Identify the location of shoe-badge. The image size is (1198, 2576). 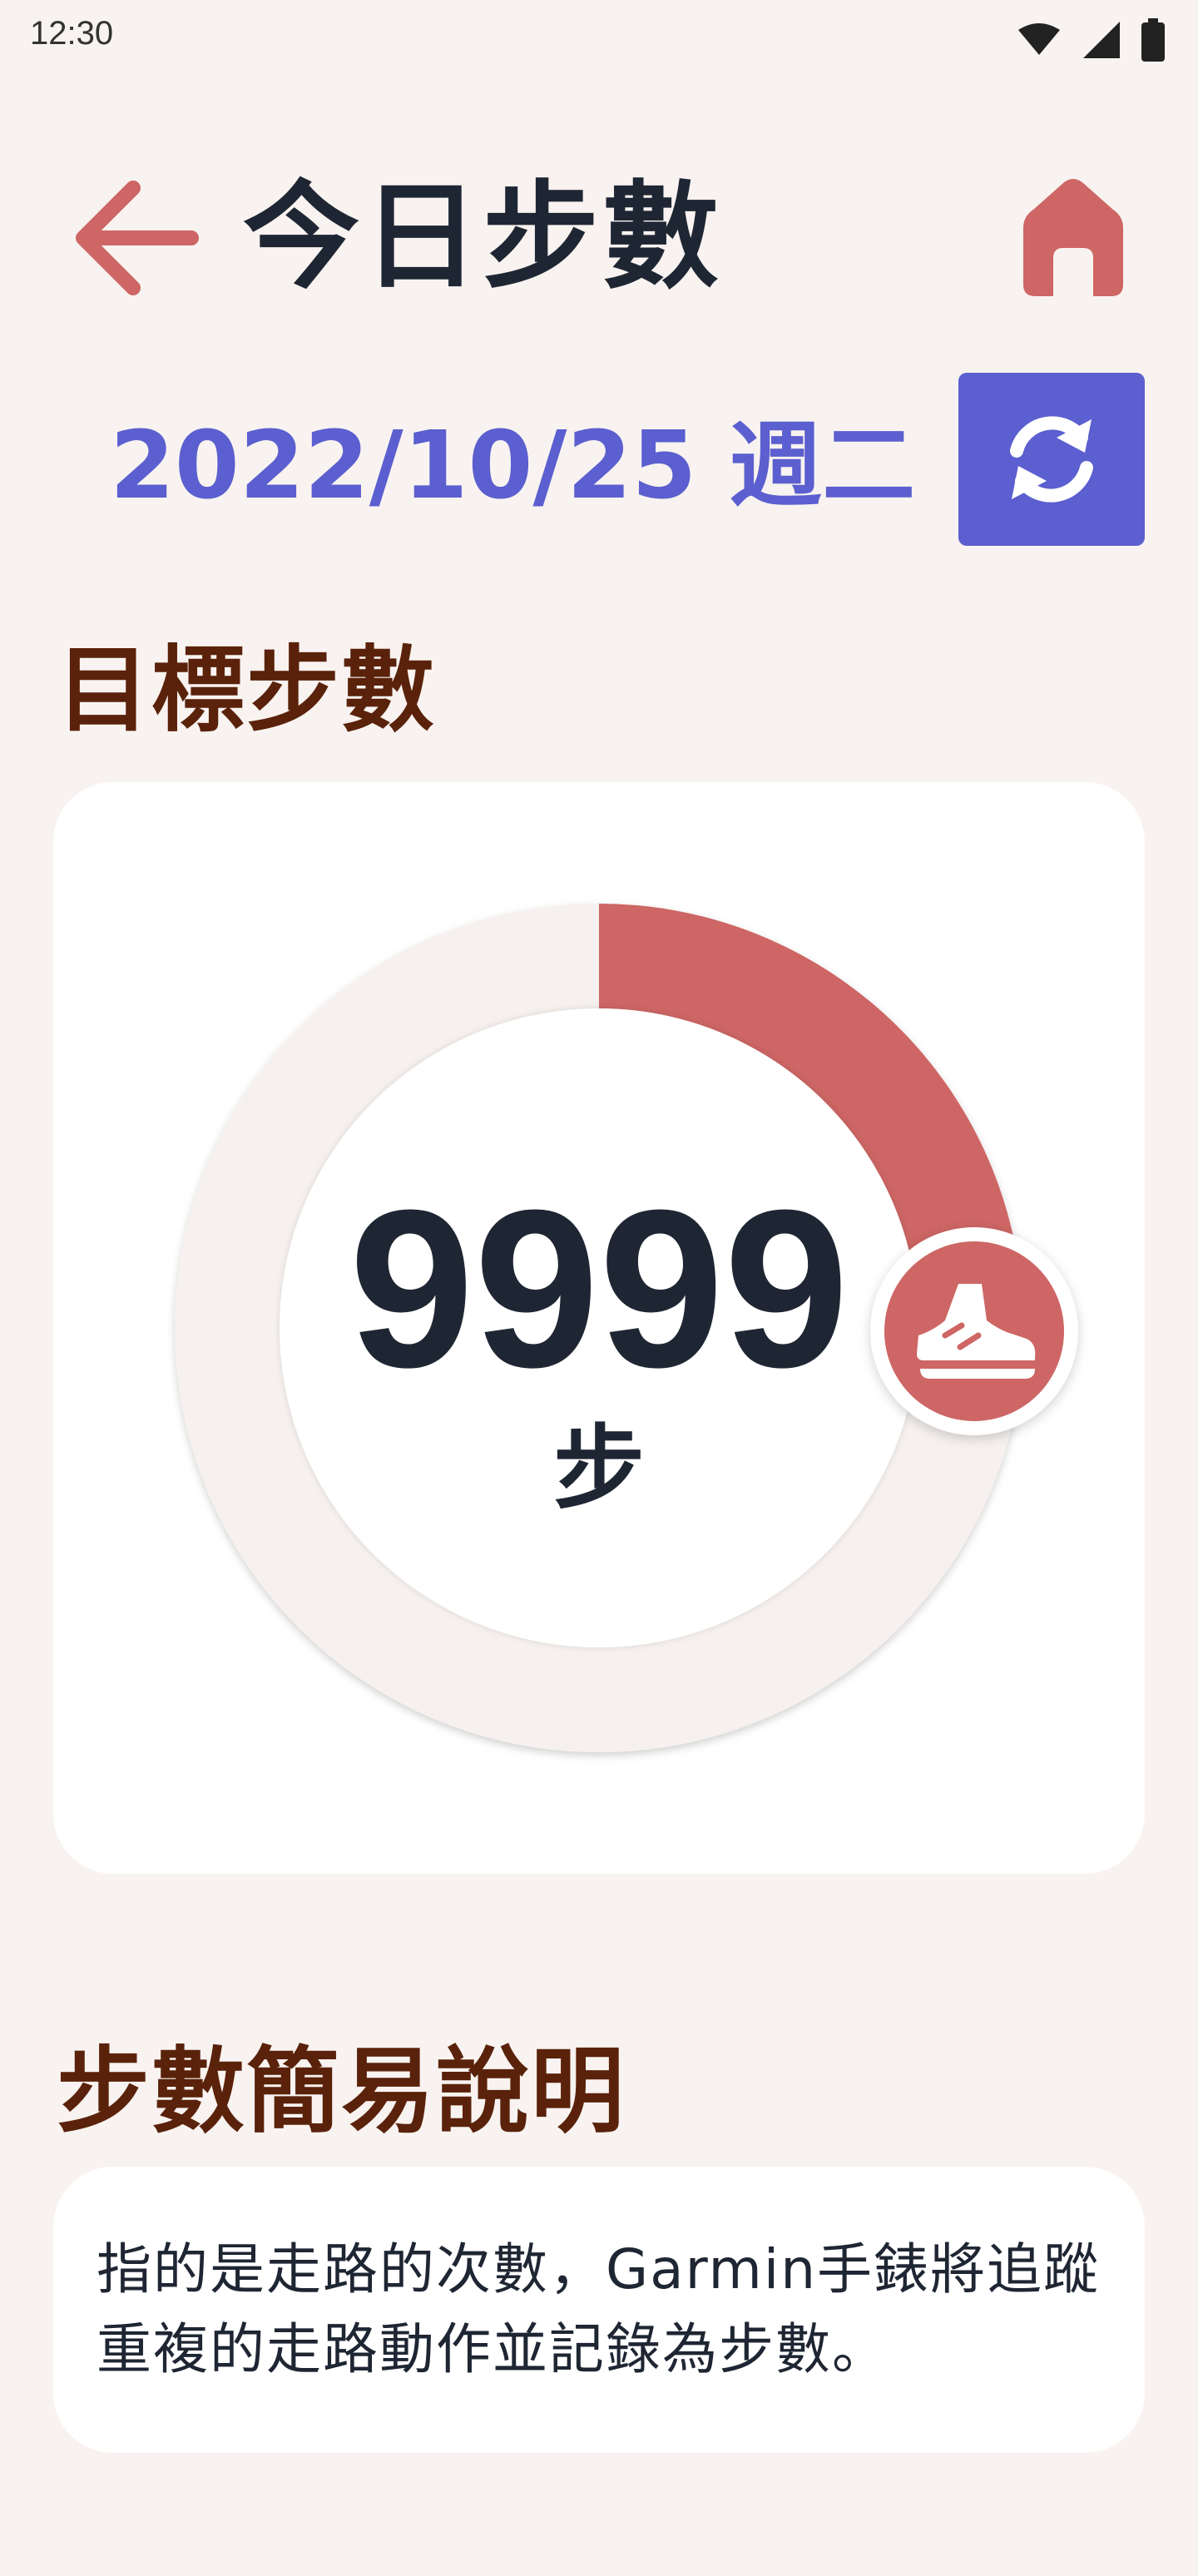
(974, 1331).